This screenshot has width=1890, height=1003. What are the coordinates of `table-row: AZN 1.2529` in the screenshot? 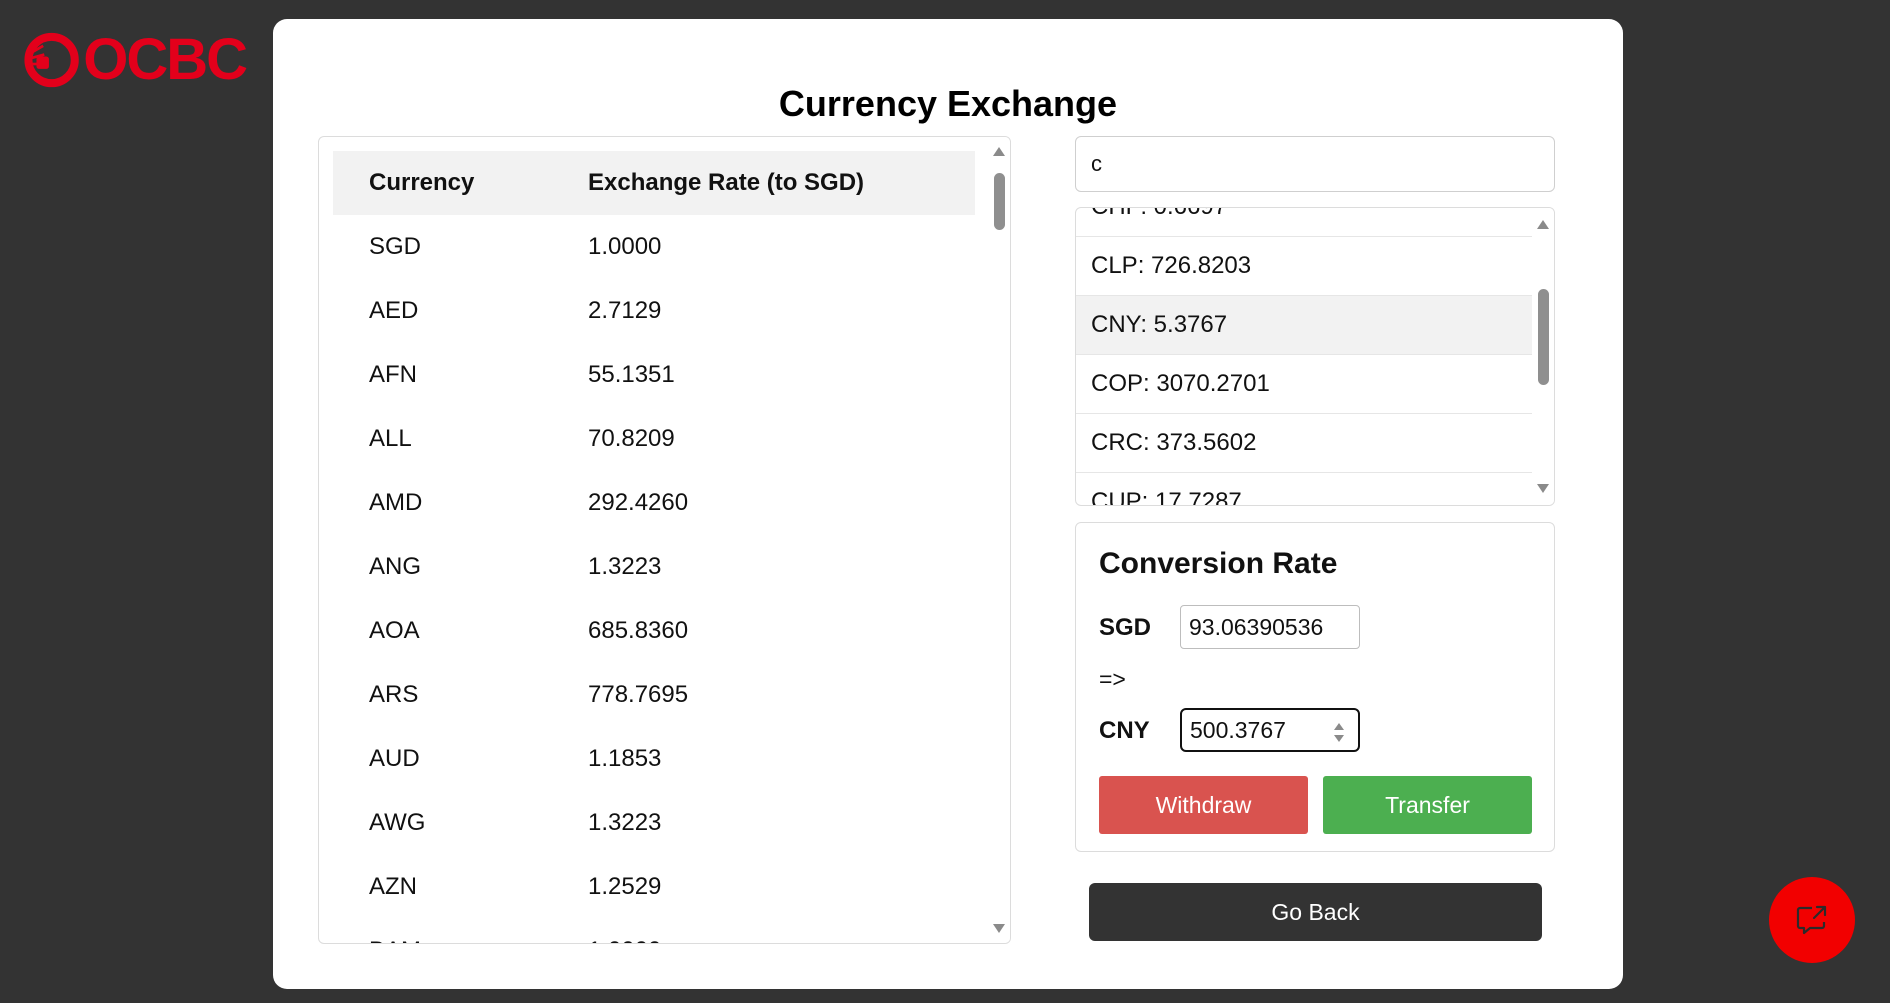 It's located at (654, 887).